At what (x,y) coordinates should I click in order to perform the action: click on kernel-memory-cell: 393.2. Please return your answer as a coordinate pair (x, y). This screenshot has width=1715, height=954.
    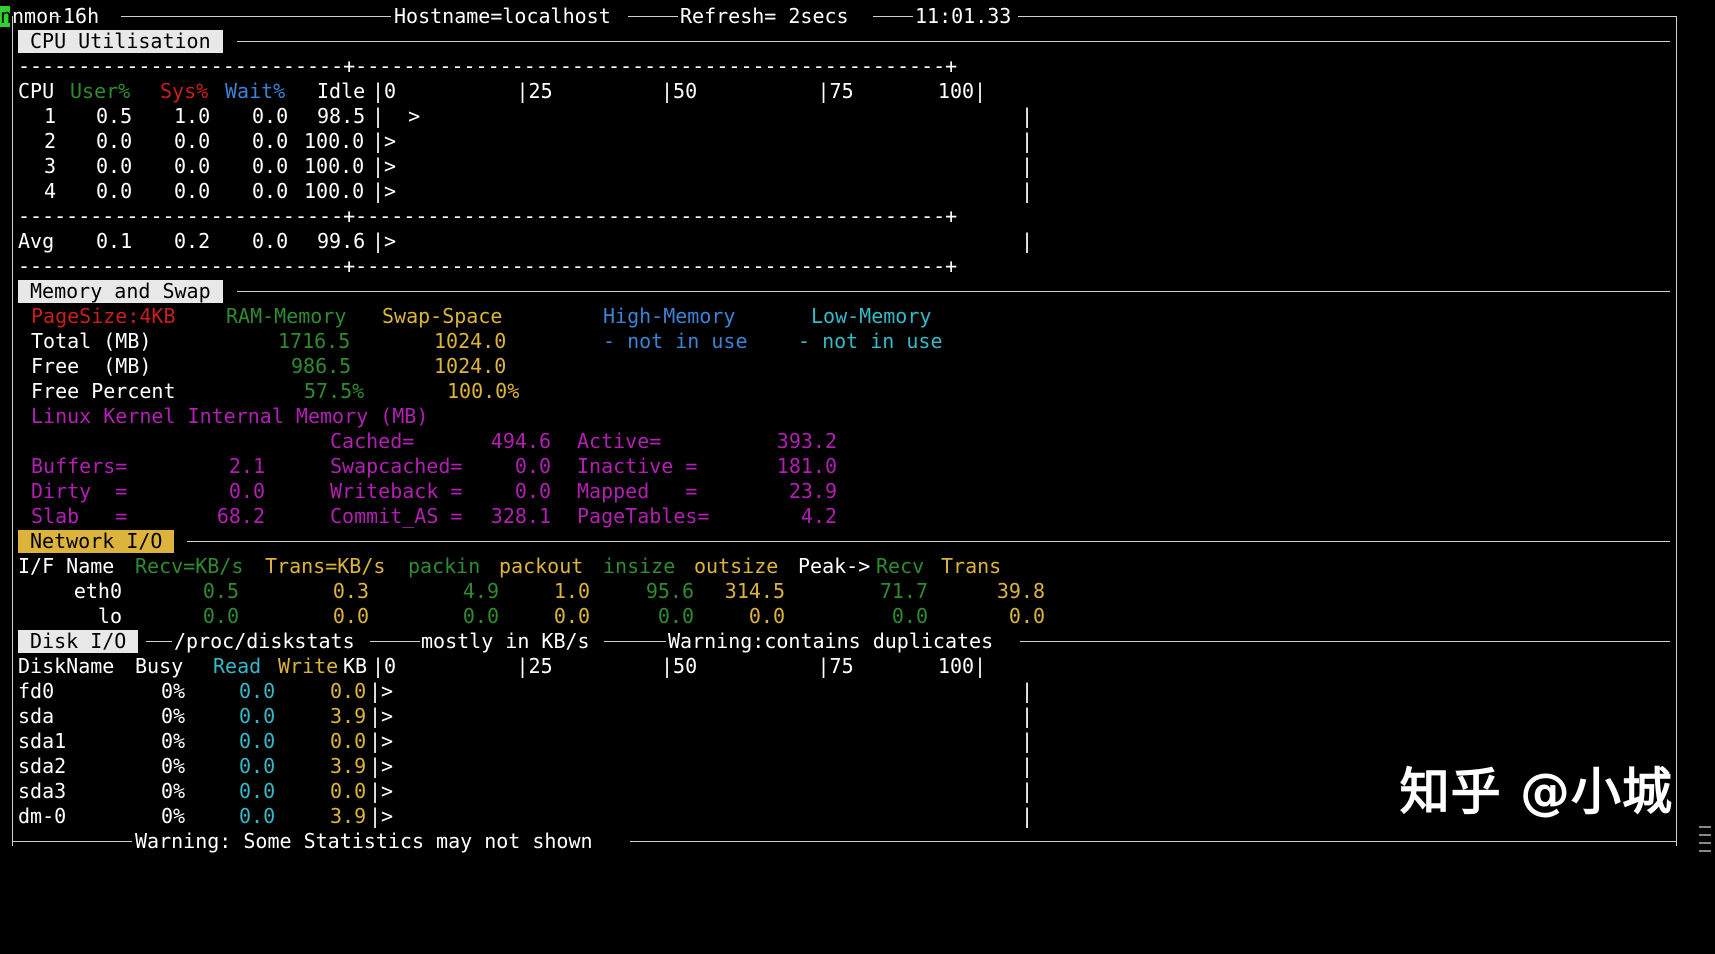
    Looking at the image, I should click on (806, 441).